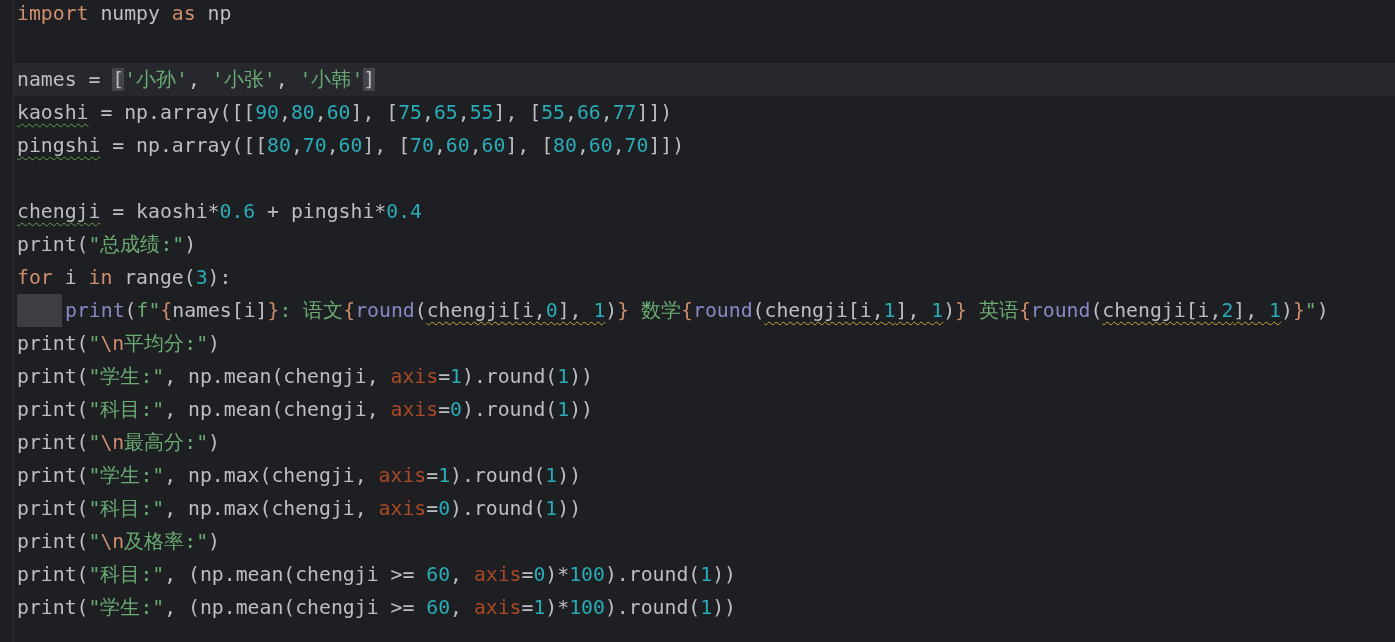 Image resolution: width=1395 pixels, height=642 pixels. I want to click on code-line: print("科目:", np.max(chengji, axis=0).round(1)), so click(299, 509).